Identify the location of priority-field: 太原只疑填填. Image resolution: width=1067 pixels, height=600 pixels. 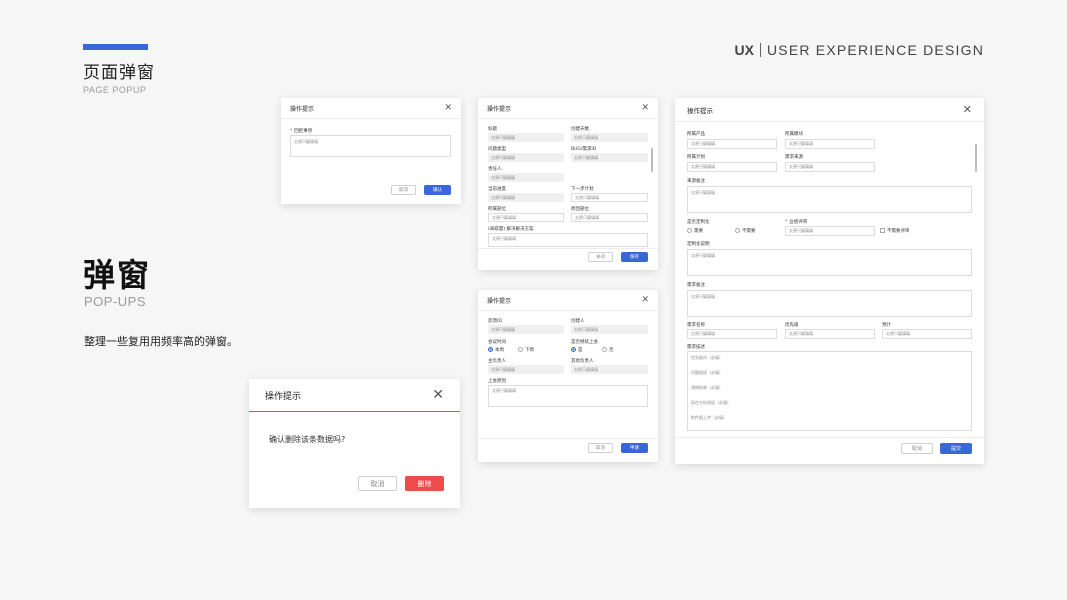
(830, 334).